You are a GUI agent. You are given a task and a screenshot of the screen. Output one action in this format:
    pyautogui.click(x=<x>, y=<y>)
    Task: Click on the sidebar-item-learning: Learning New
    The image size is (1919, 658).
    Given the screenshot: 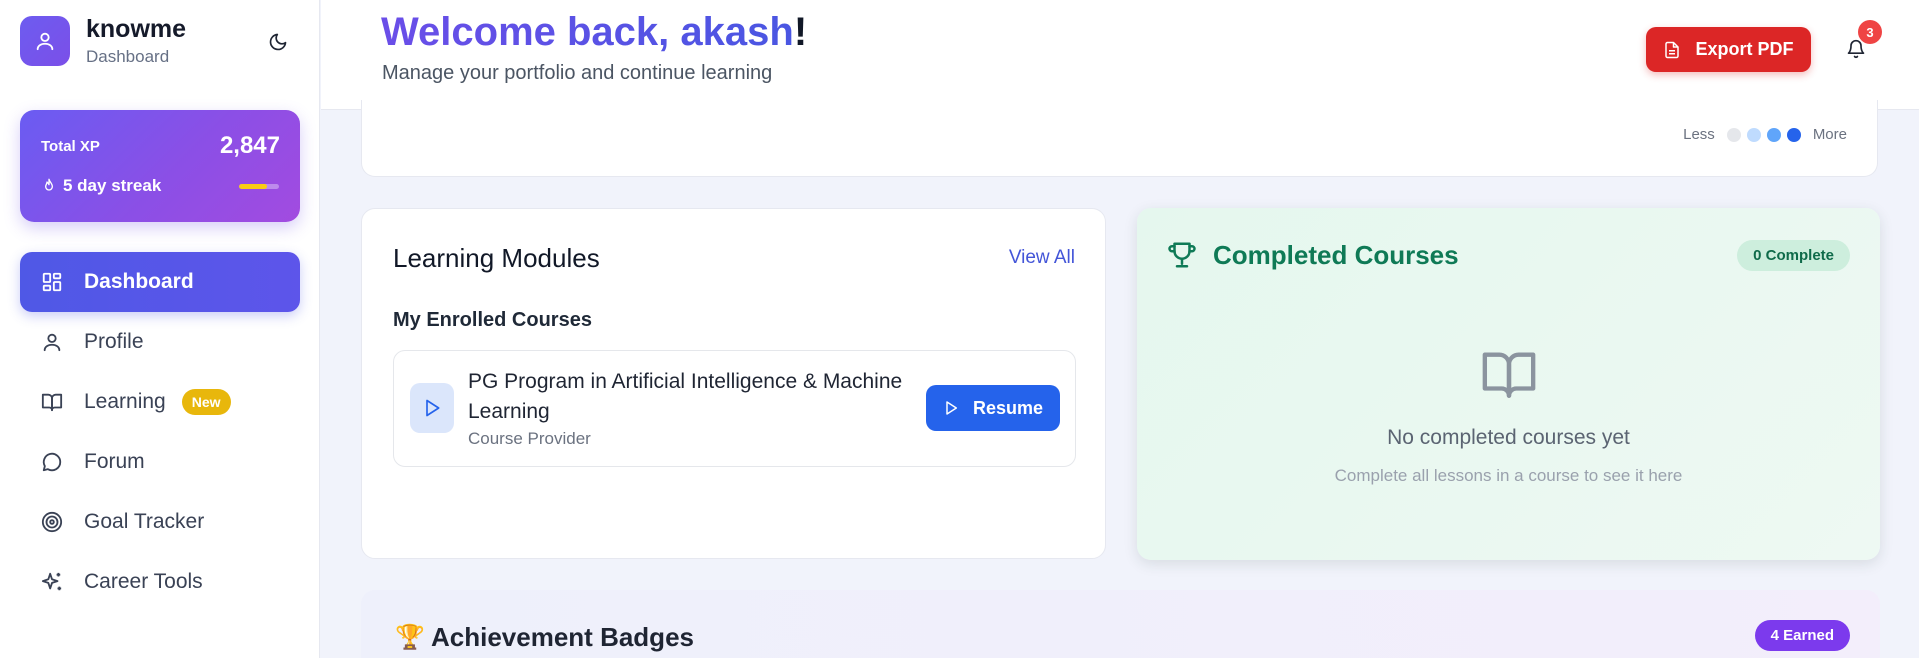 What is the action you would take?
    pyautogui.click(x=160, y=402)
    